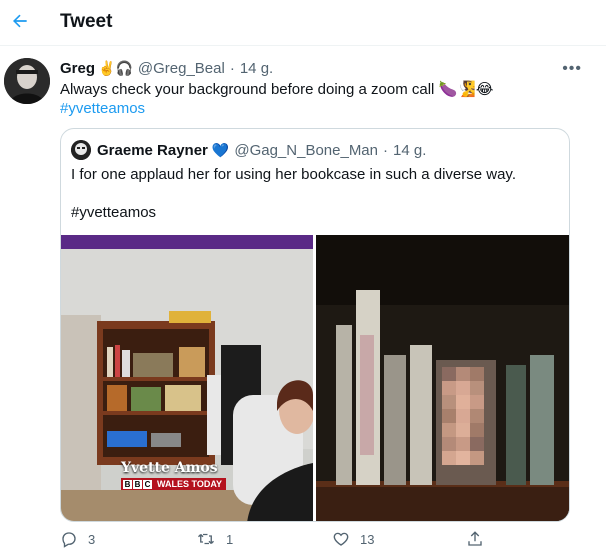 This screenshot has height=554, width=606. Describe the element at coordinates (181, 68) in the screenshot. I see `author-handle: @Greg_Beal` at that location.